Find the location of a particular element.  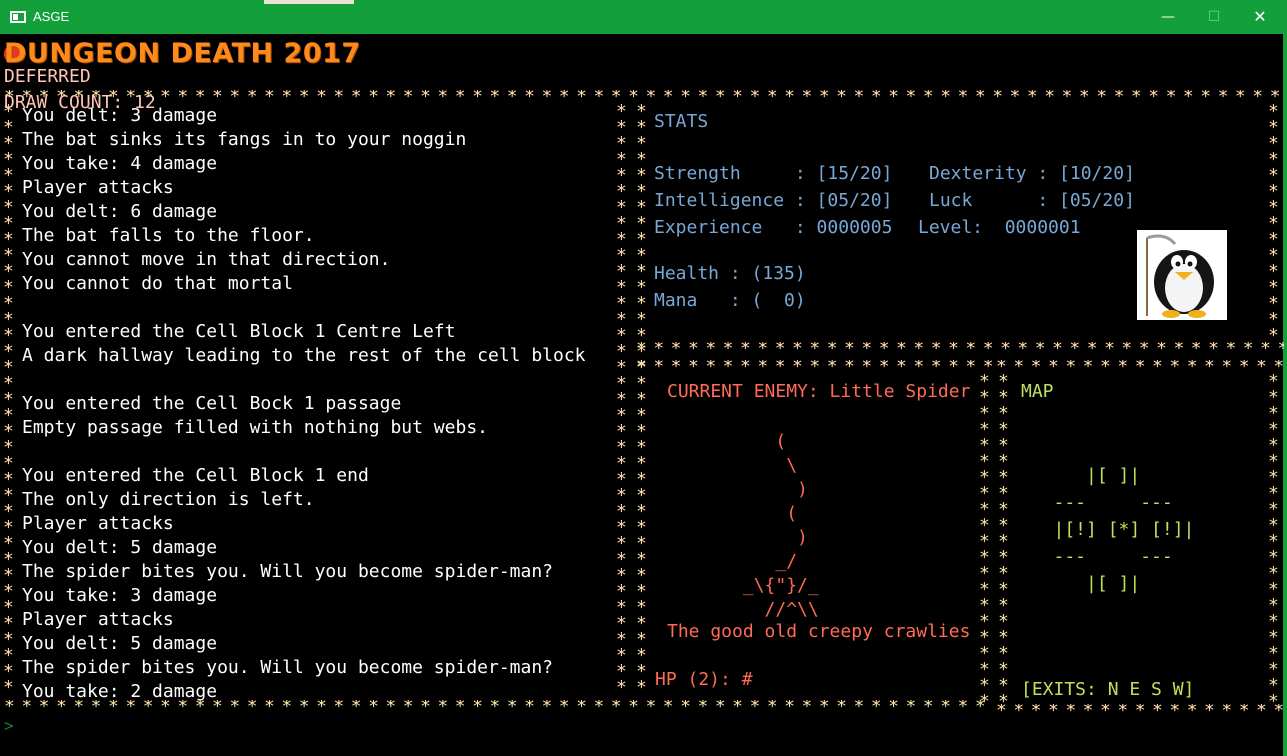

stat-dexterity: Dexterity : [10/20] is located at coordinates (1032, 173).